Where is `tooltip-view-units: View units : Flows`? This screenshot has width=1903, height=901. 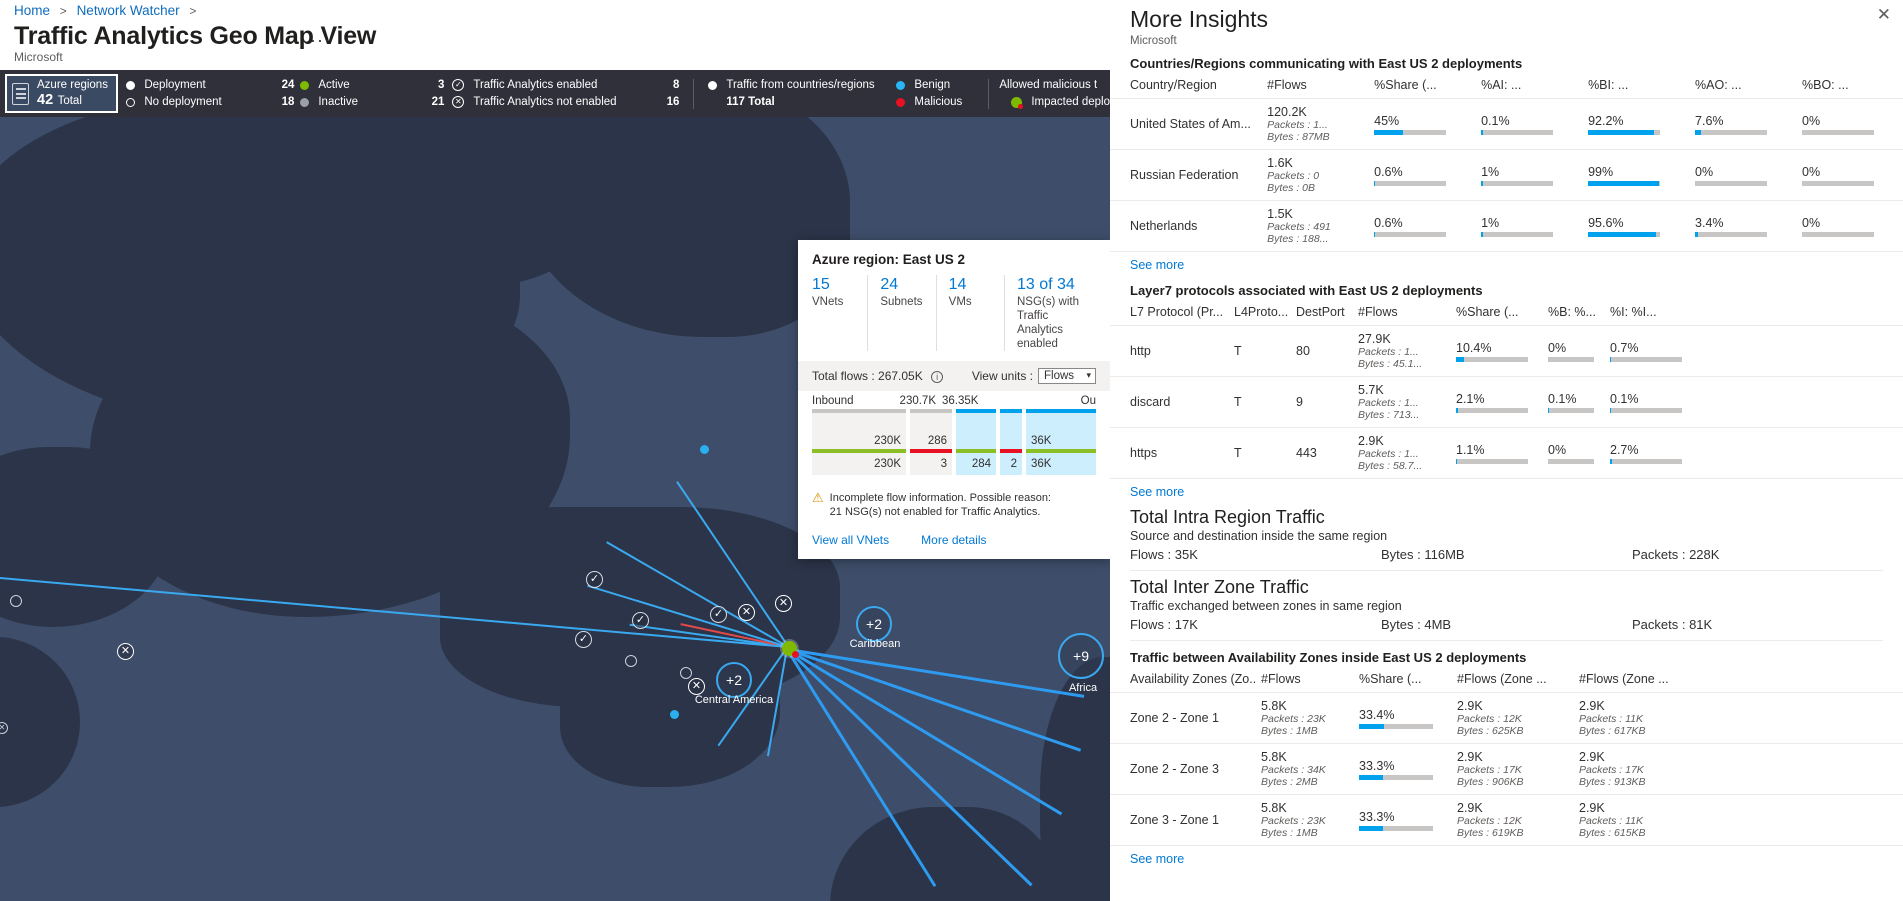 tooltip-view-units: View units : Flows is located at coordinates (1034, 376).